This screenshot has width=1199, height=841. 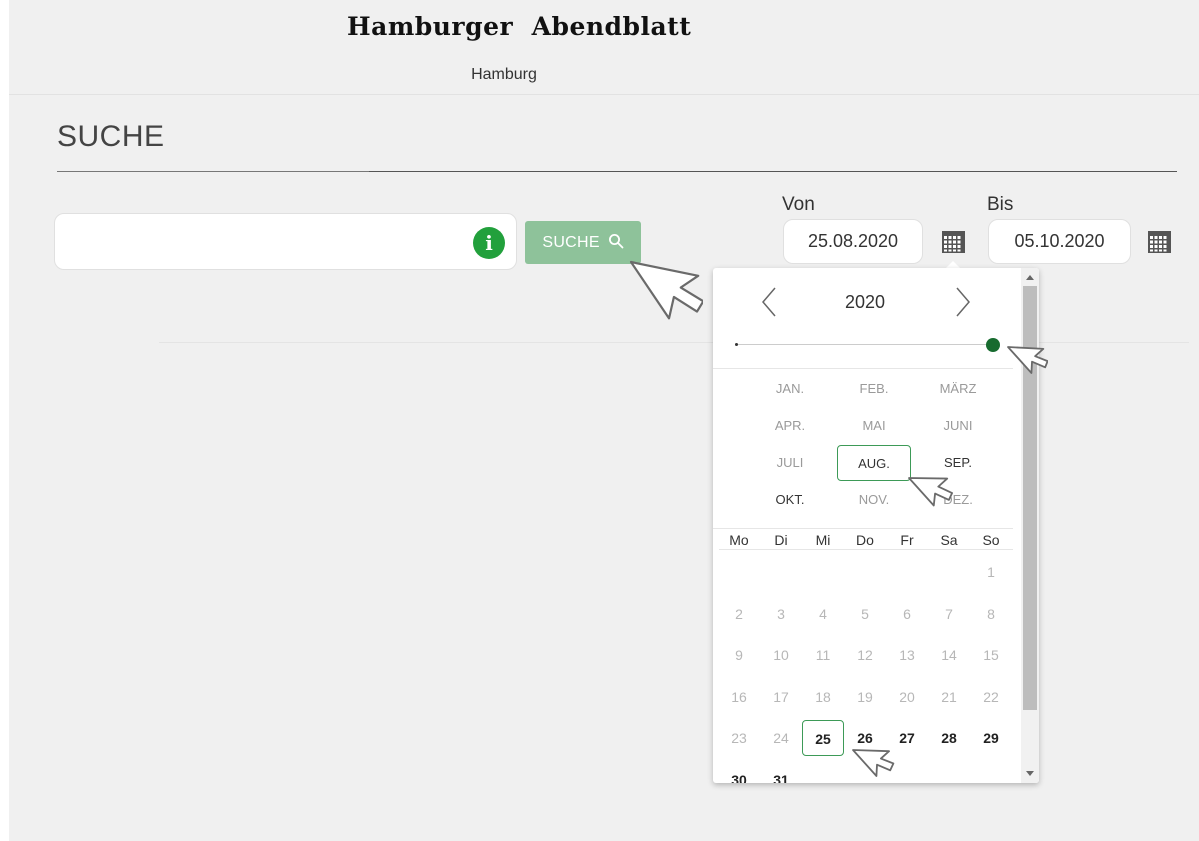 I want to click on calendar-day: 23, so click(x=739, y=738).